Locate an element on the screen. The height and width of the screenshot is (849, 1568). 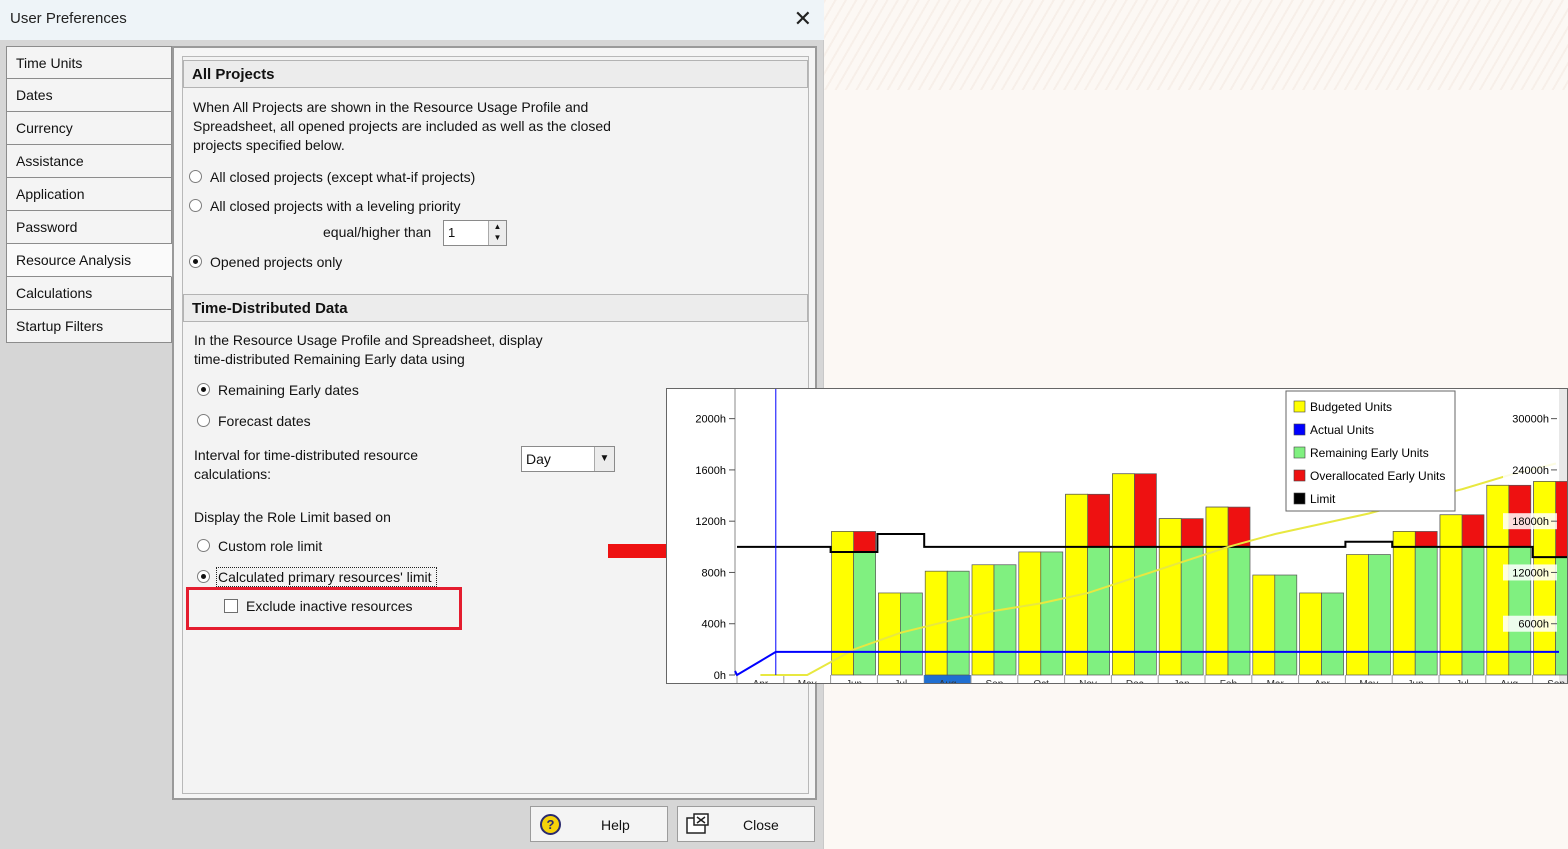
background-pattern is located at coordinates (1196, 45).